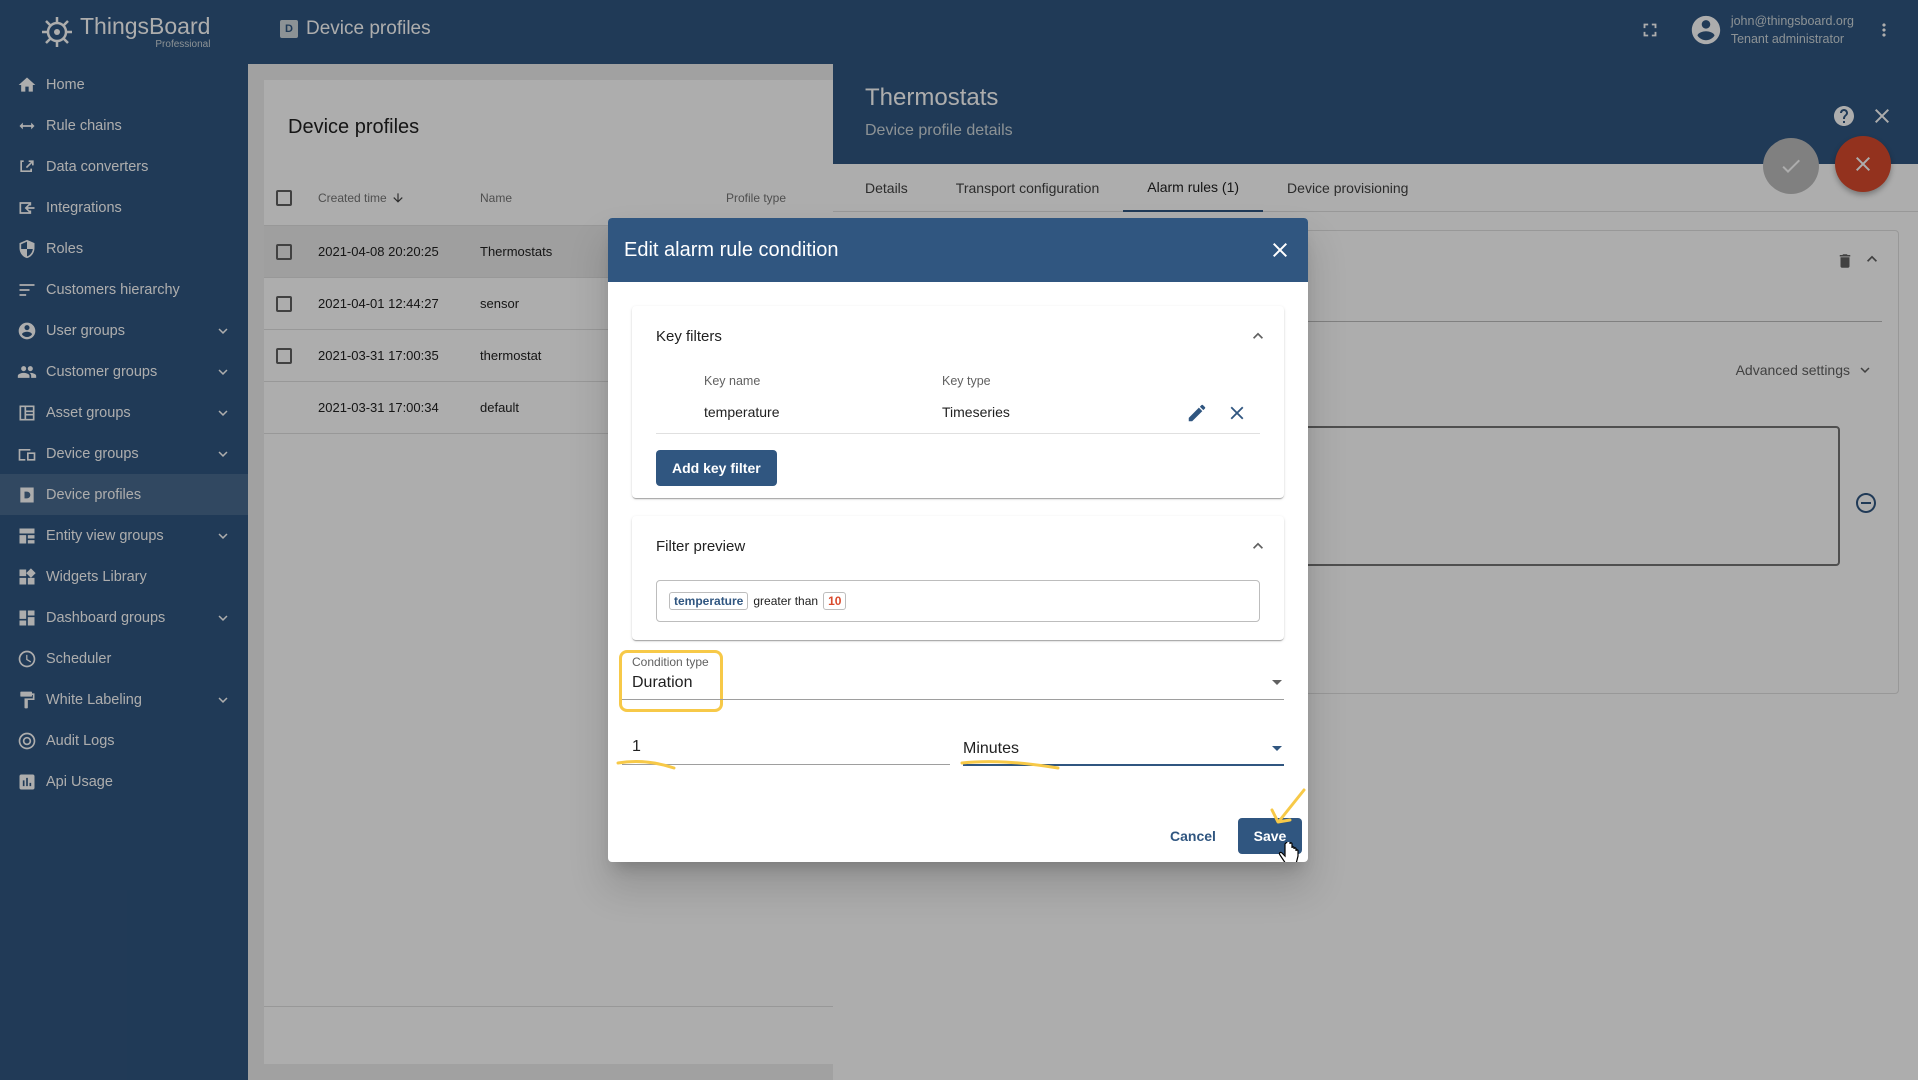 The height and width of the screenshot is (1080, 1918). I want to click on delete-filter-icon, so click(1237, 413).